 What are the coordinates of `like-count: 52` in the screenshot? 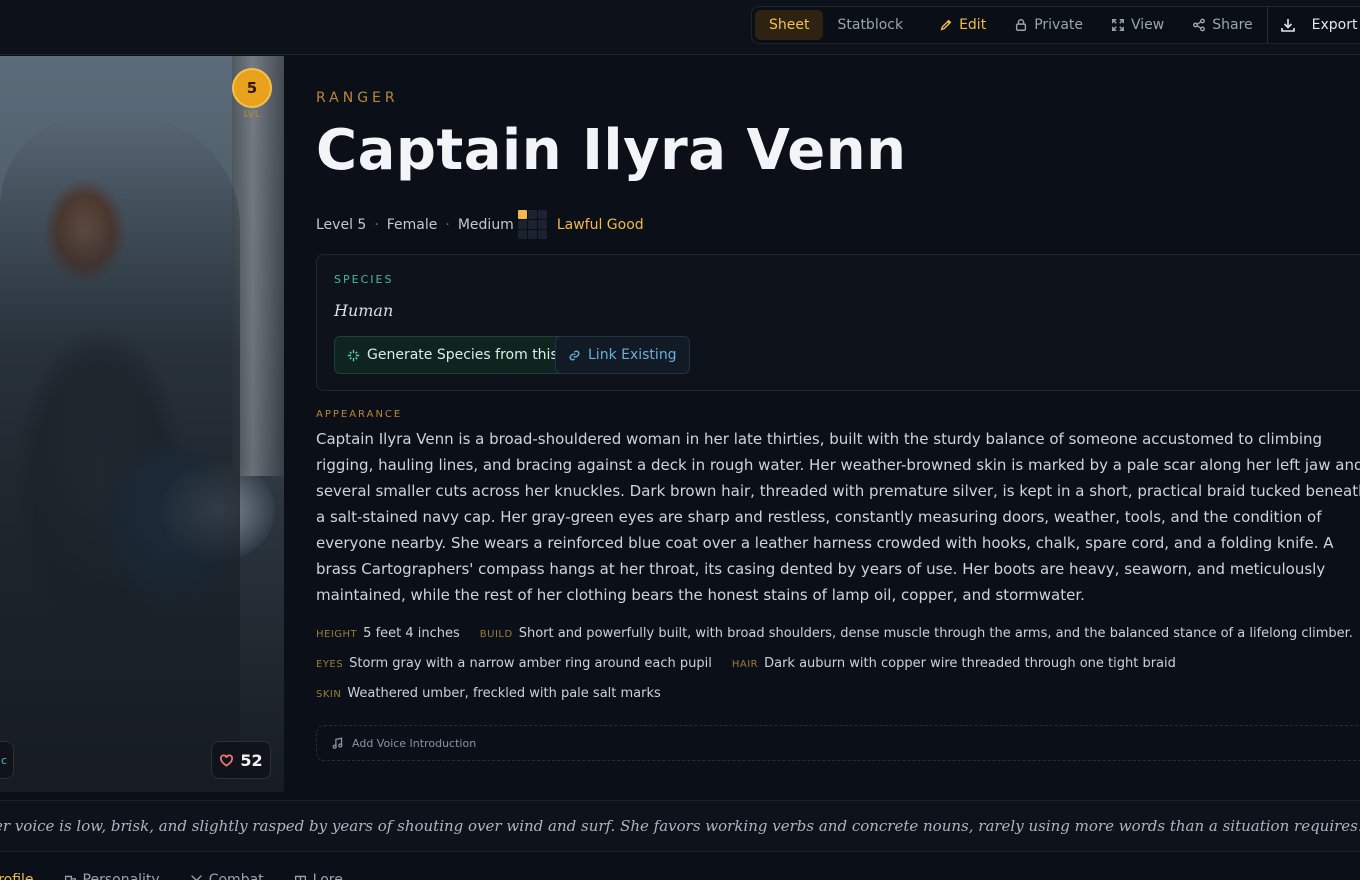 It's located at (251, 760).